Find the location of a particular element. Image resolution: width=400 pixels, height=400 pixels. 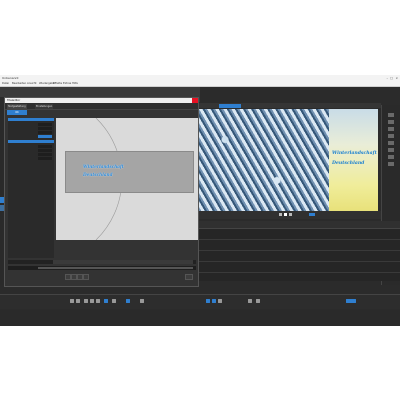

timeline-panel is located at coordinates (299, 251).